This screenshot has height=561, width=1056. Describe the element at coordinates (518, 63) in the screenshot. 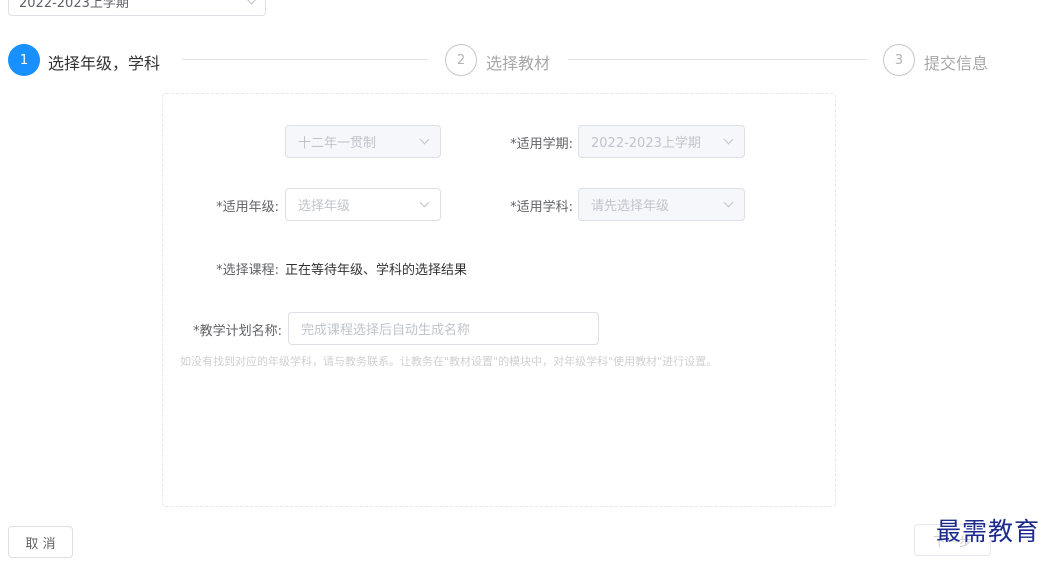

I see `step-2-label: 选择教材` at that location.